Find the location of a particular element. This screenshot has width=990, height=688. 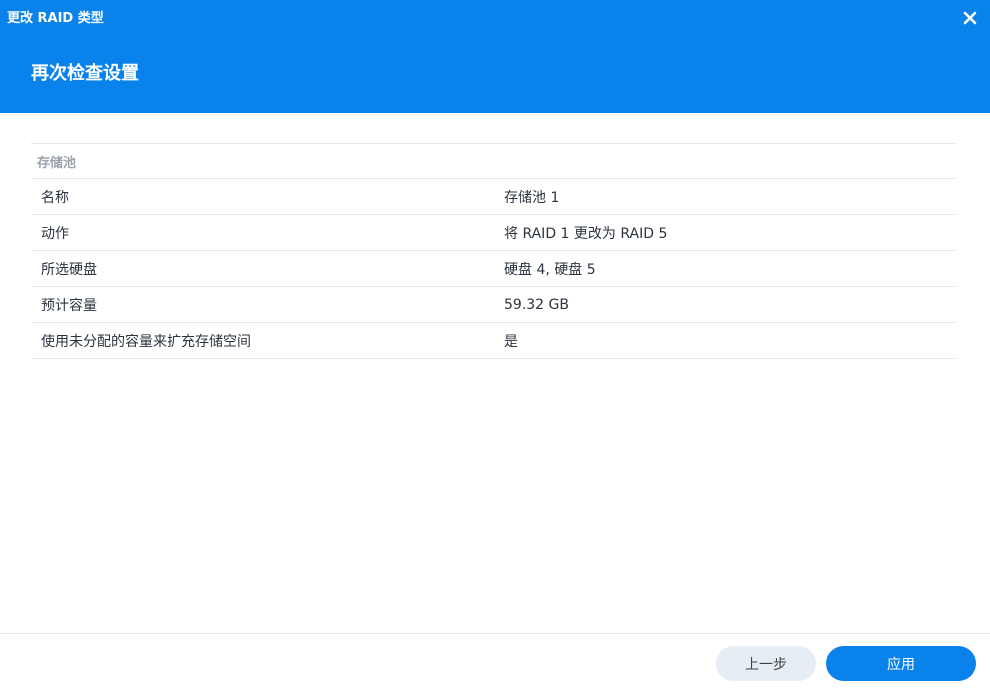

window-title: 更改 RAID 类型 is located at coordinates (55, 18).